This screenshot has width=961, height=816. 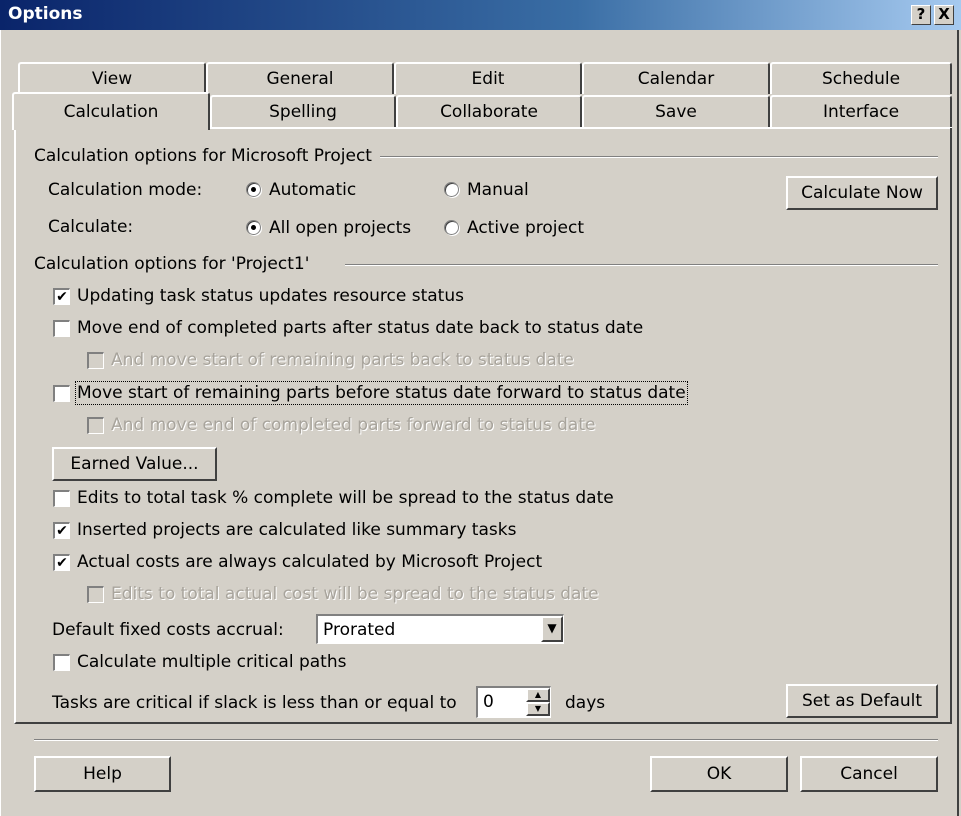 I want to click on checkbox-move-end-completed, so click(x=61, y=328).